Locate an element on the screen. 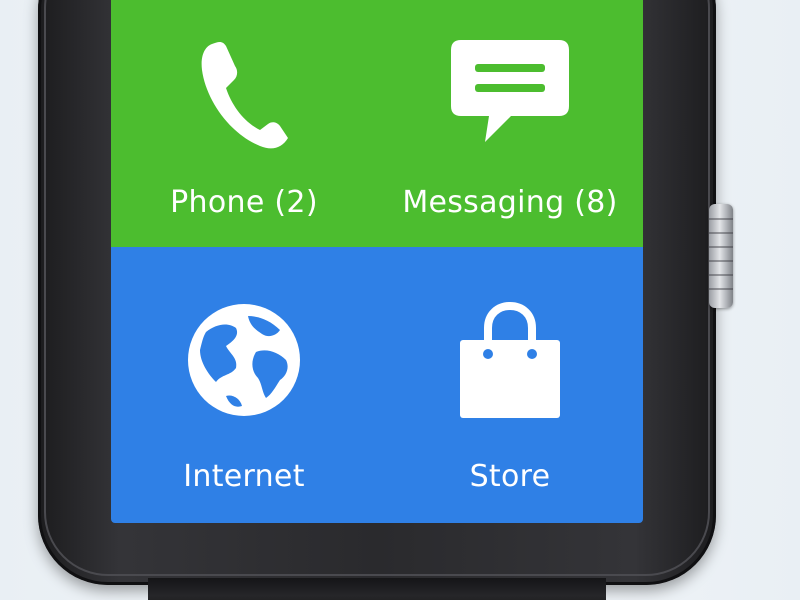 The height and width of the screenshot is (600, 800). chat-bubble-icon is located at coordinates (510, 91).